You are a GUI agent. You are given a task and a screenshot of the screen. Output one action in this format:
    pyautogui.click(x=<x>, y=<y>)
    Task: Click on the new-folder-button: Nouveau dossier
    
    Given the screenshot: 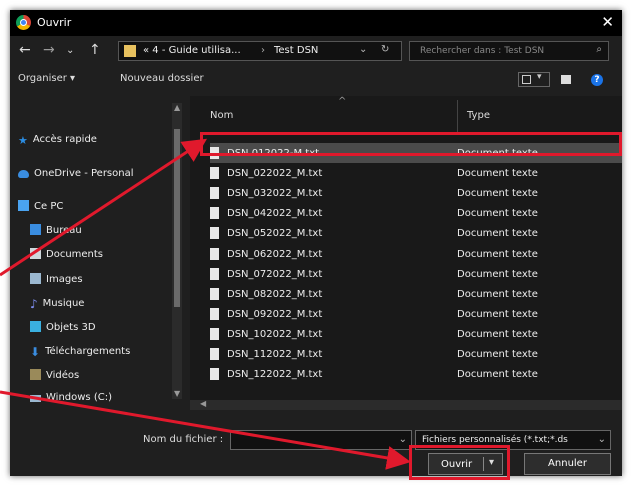 What is the action you would take?
    pyautogui.click(x=162, y=78)
    